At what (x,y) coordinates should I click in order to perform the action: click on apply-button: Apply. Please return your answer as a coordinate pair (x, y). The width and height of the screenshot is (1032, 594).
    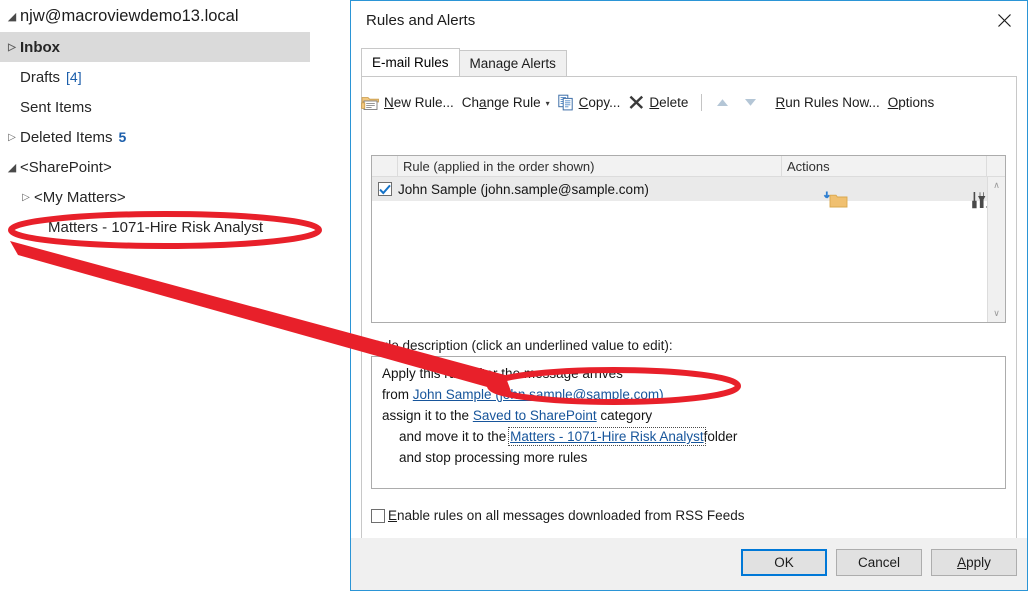
    Looking at the image, I should click on (974, 562).